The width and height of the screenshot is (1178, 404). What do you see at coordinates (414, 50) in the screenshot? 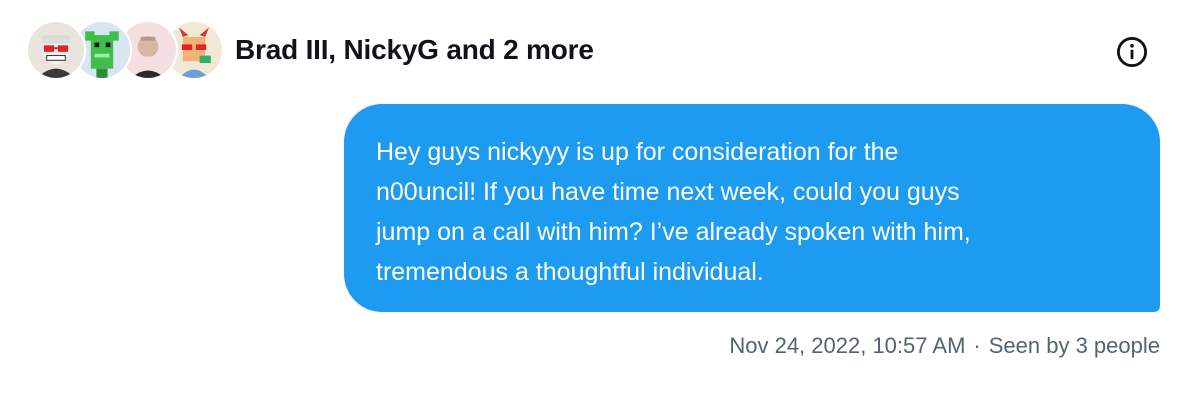
I see `conversation-title: Brad III, NickyG and 2 more` at bounding box center [414, 50].